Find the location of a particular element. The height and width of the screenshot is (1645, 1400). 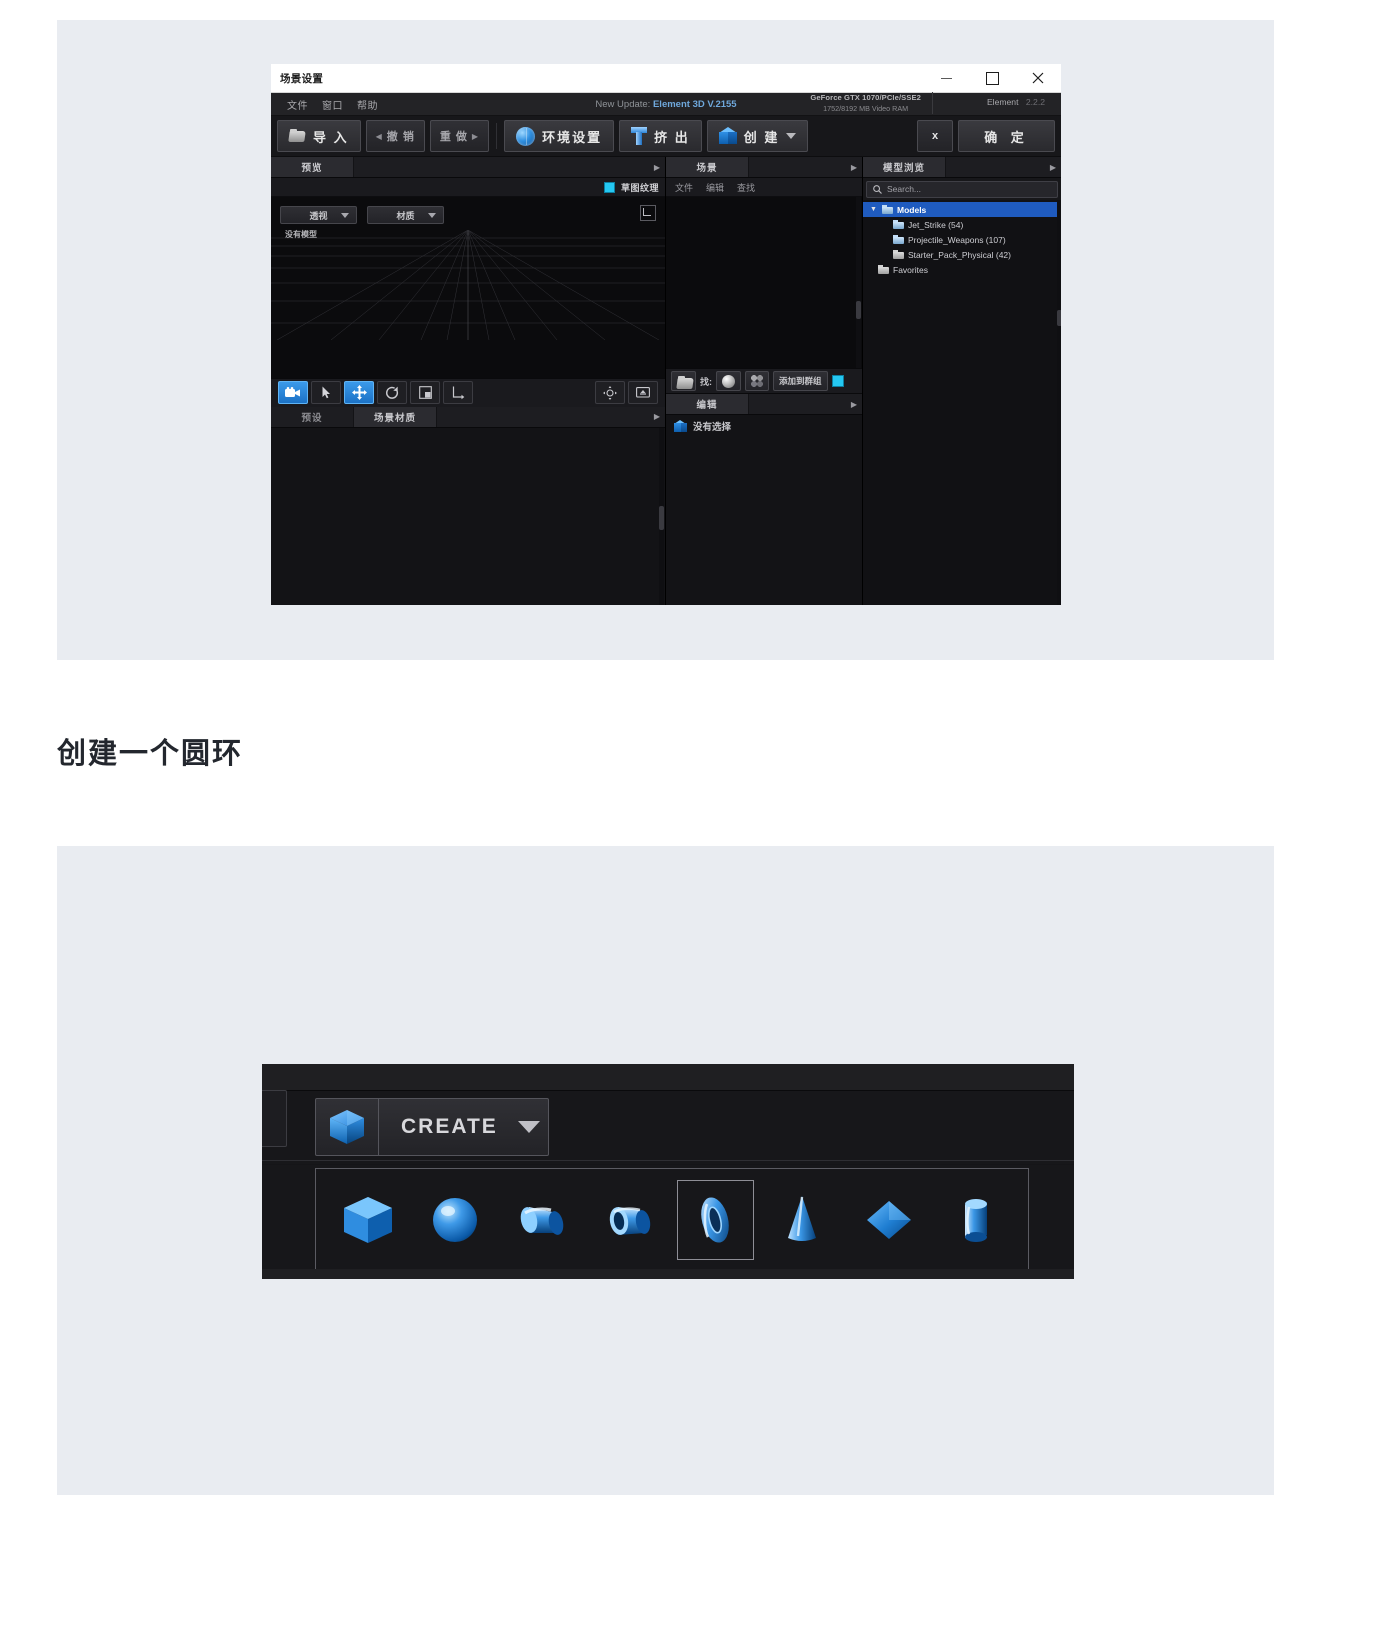

move-tool-button is located at coordinates (359, 392).